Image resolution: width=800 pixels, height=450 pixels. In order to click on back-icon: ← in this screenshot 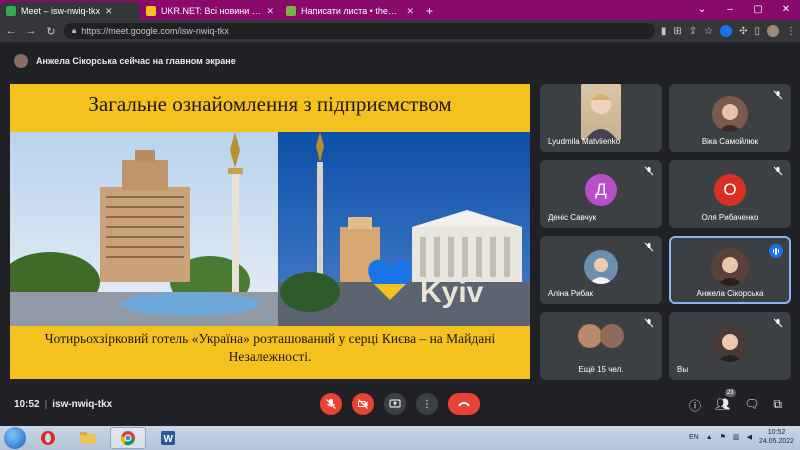, I will do `click(11, 31)`.